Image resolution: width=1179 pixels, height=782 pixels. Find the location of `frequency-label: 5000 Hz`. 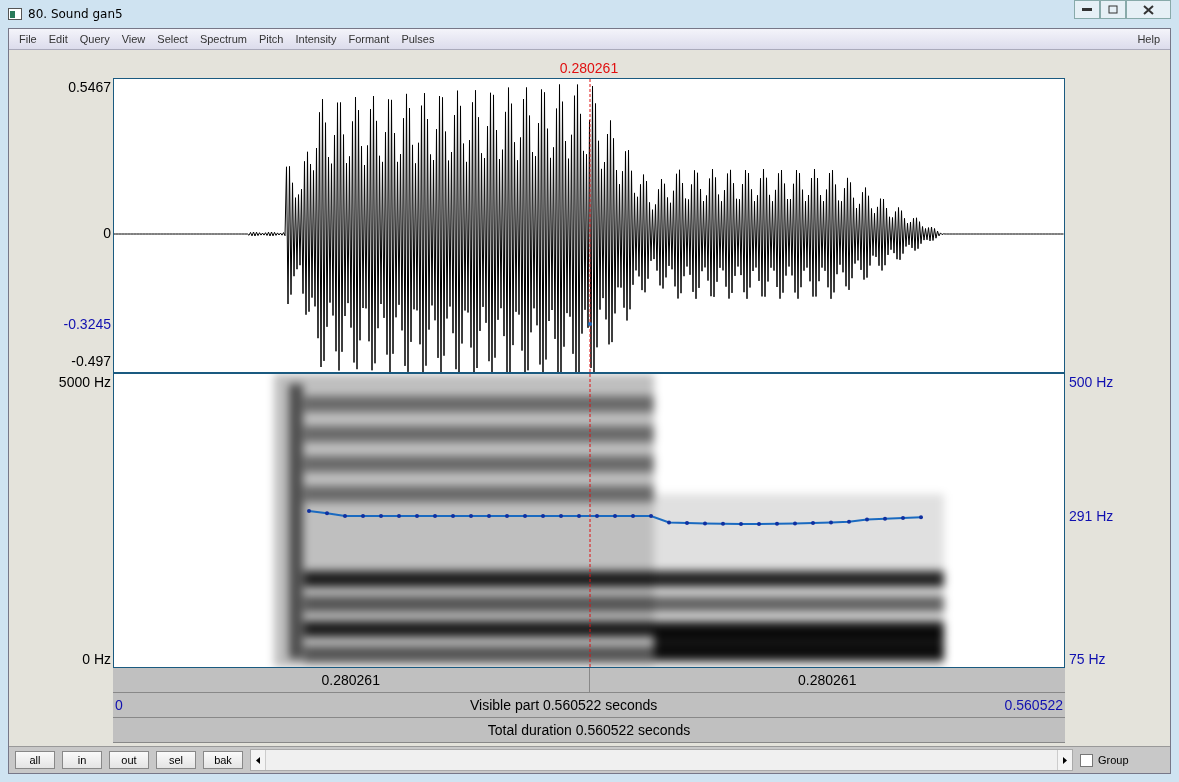

frequency-label: 5000 Hz is located at coordinates (84, 381).